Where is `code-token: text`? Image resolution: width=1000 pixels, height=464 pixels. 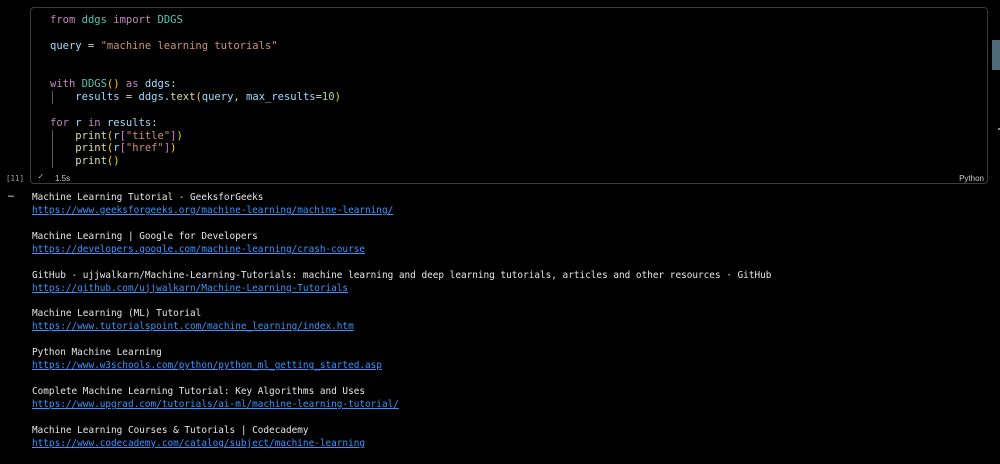
code-token: text is located at coordinates (183, 97).